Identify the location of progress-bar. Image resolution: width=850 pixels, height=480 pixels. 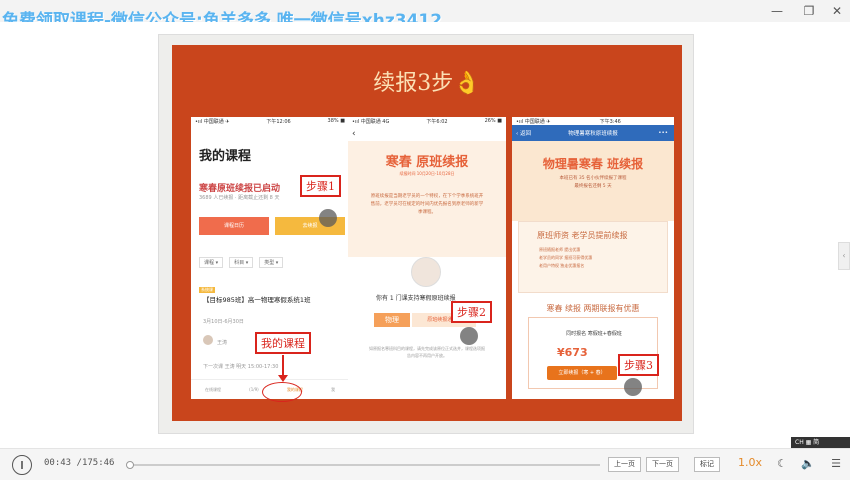
(362, 465).